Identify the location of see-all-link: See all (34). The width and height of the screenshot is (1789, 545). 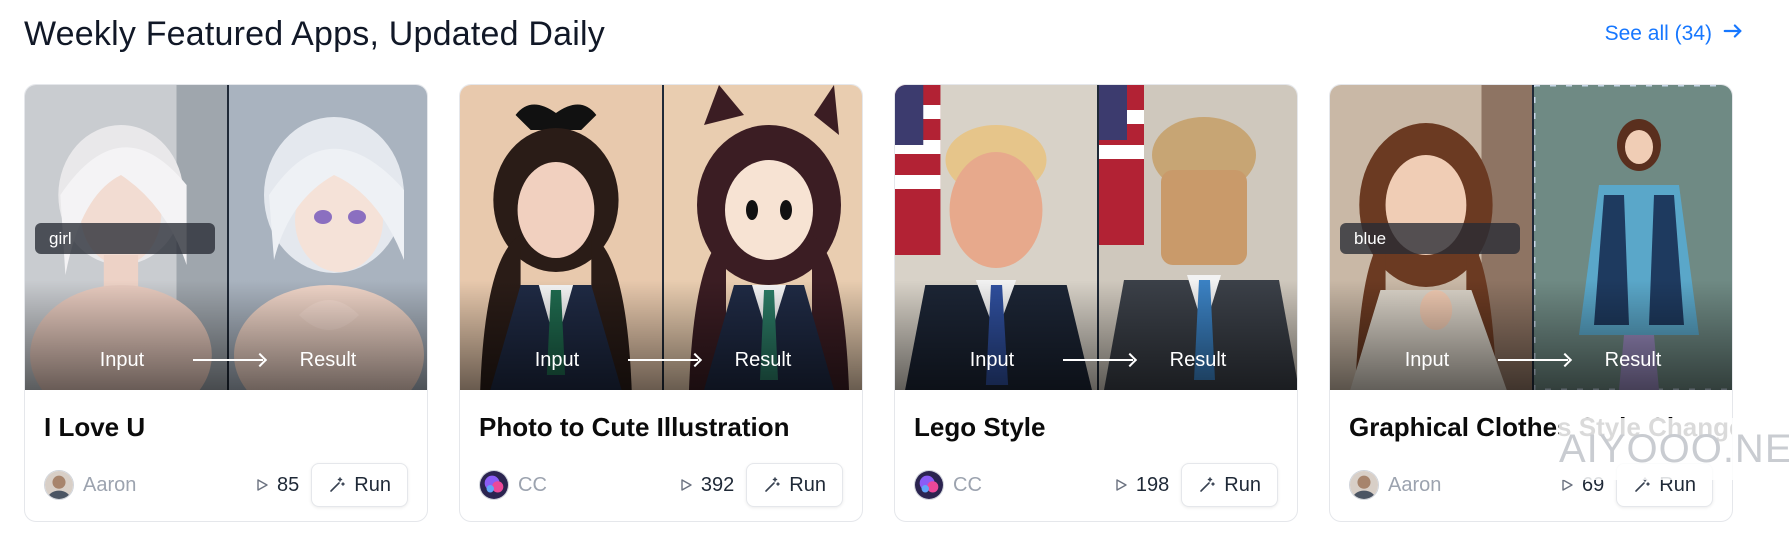
(1674, 34).